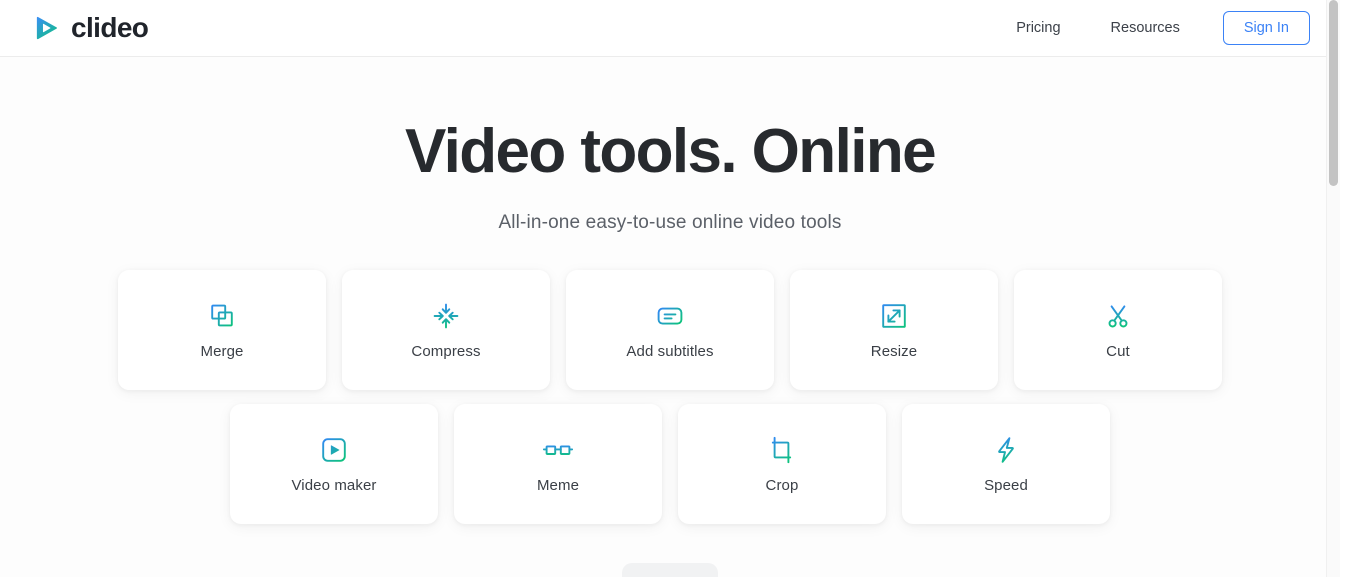 The width and height of the screenshot is (1354, 577). What do you see at coordinates (670, 351) in the screenshot?
I see `tool-label: Add subtitles` at bounding box center [670, 351].